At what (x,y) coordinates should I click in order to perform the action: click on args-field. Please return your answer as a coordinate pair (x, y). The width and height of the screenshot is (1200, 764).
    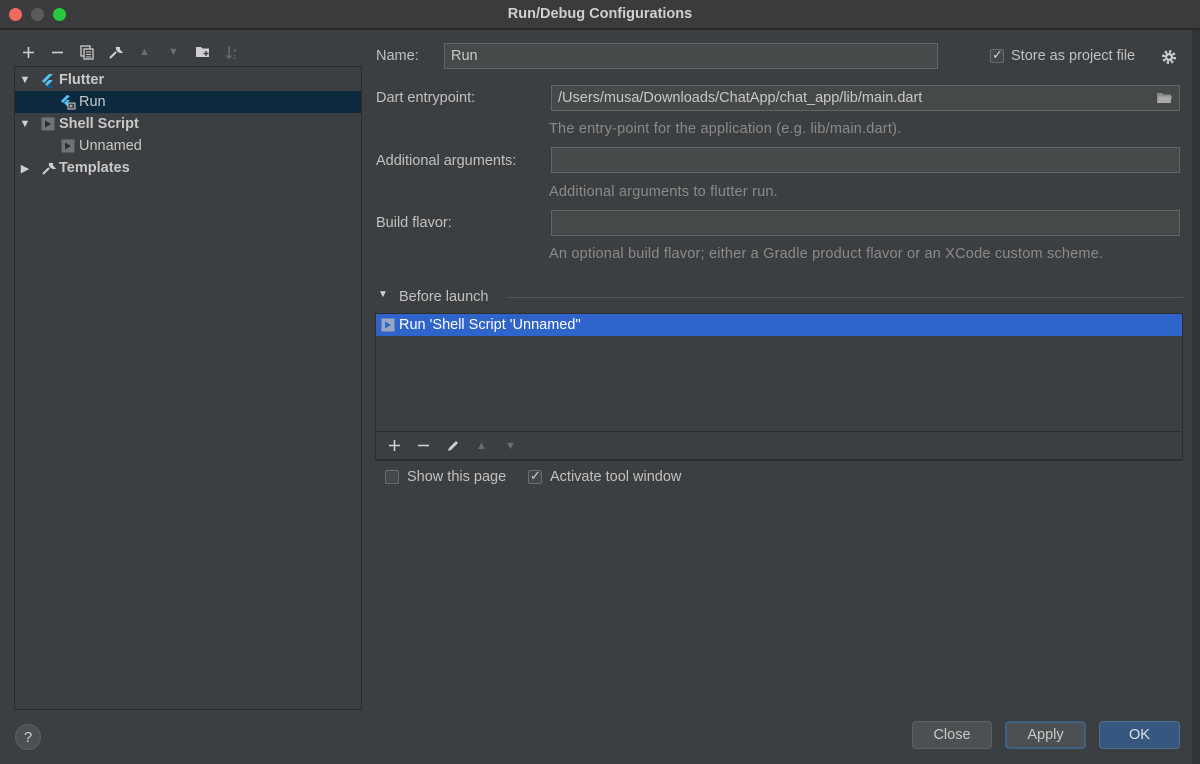
    Looking at the image, I should click on (865, 160).